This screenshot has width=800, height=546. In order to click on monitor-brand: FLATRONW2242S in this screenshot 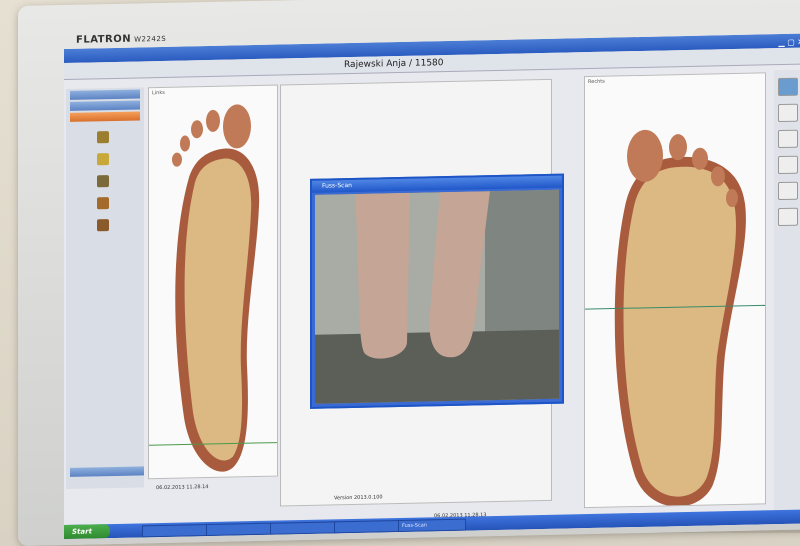, I will do `click(121, 39)`.